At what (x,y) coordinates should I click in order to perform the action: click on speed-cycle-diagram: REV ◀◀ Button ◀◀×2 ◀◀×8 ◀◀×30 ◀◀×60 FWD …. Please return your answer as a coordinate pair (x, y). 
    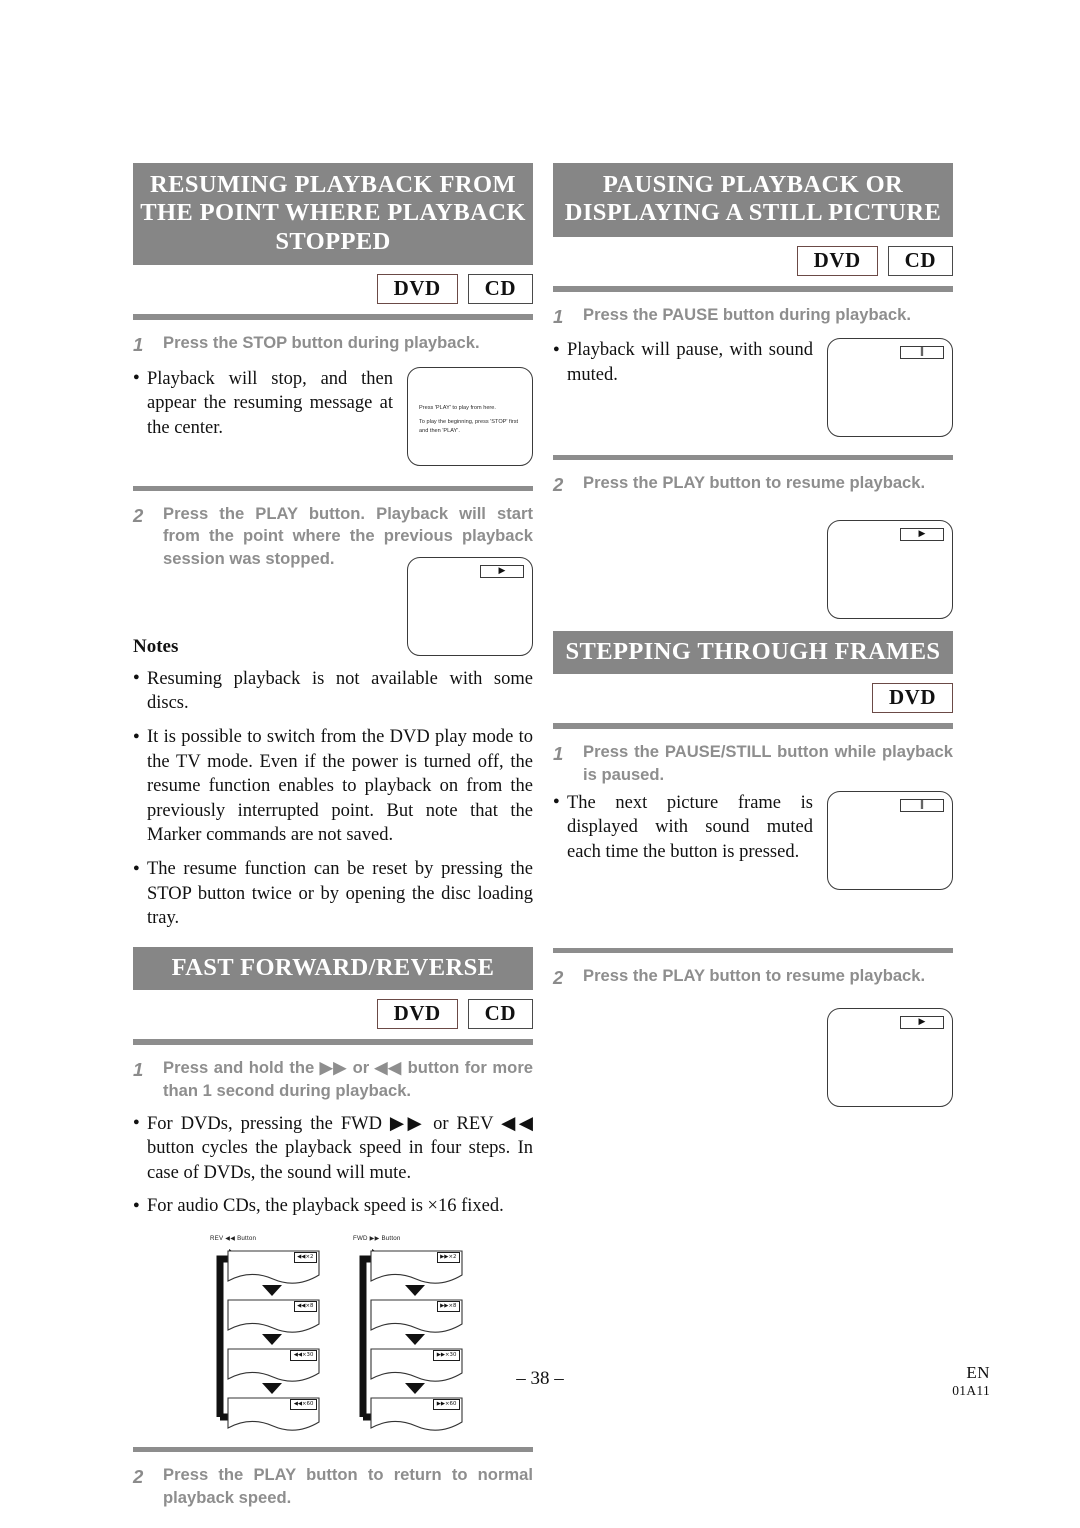
    Looking at the image, I should click on (333, 1334).